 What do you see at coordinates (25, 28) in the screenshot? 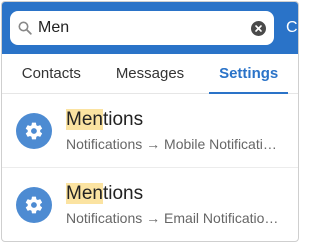
I see `search-icon` at bounding box center [25, 28].